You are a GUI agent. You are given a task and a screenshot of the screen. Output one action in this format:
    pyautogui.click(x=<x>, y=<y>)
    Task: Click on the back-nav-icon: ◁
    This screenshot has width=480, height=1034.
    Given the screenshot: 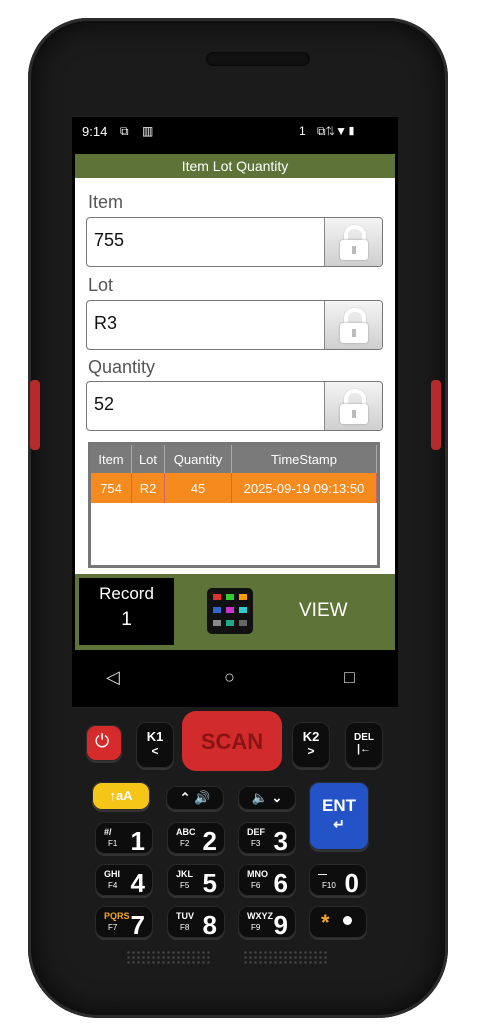 What is the action you would take?
    pyautogui.click(x=113, y=677)
    